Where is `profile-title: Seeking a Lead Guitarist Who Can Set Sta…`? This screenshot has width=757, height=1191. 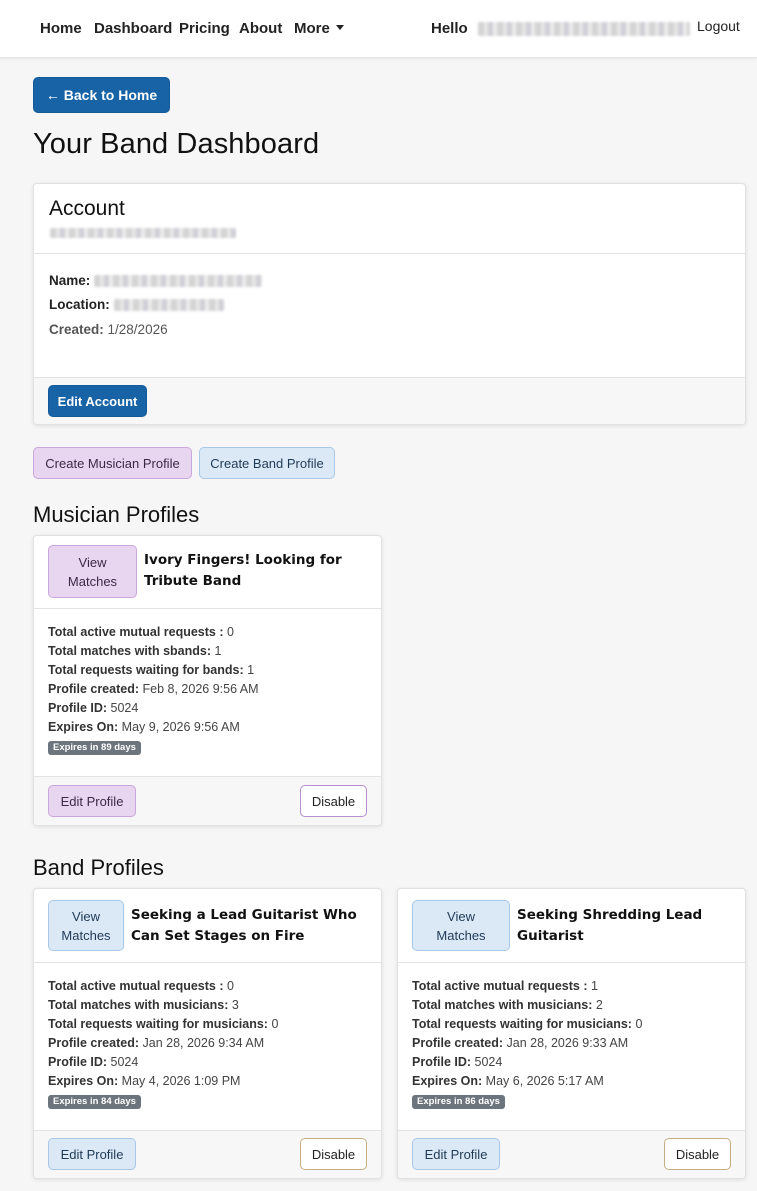 profile-title: Seeking a Lead Guitarist Who Can Set Sta… is located at coordinates (244, 925).